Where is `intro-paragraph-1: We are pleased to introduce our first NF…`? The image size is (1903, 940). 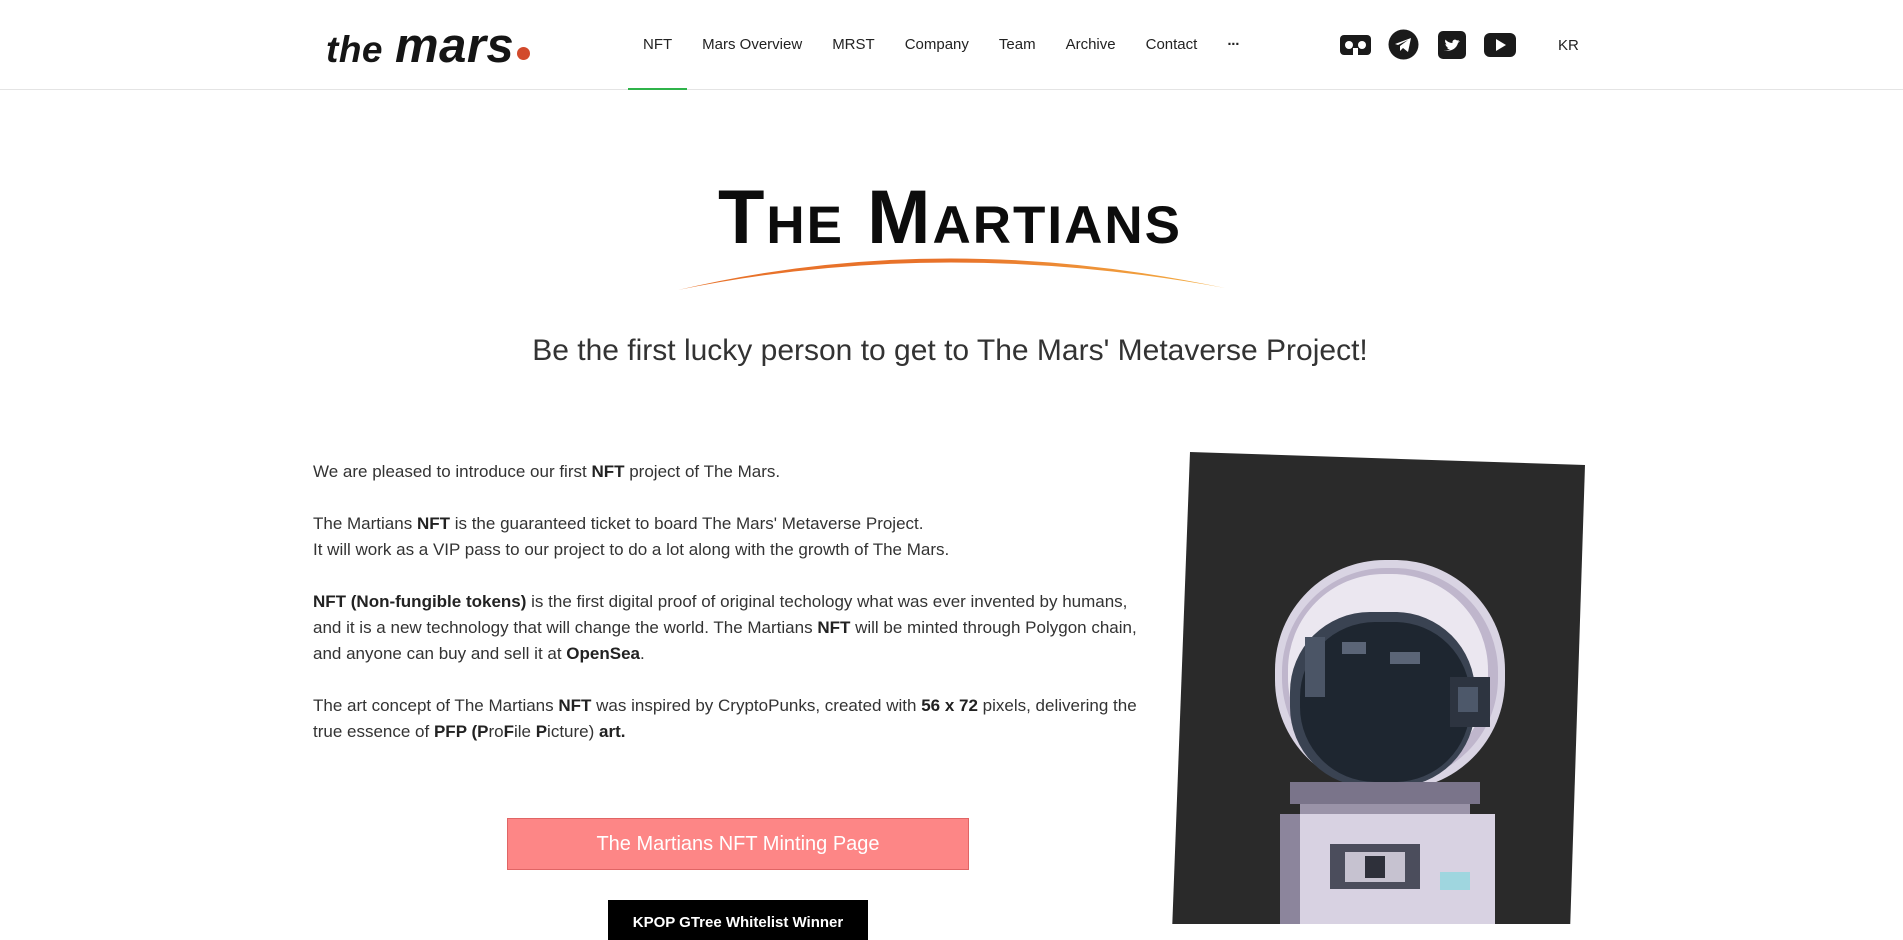 intro-paragraph-1: We are pleased to introduce our first NF… is located at coordinates (547, 471).